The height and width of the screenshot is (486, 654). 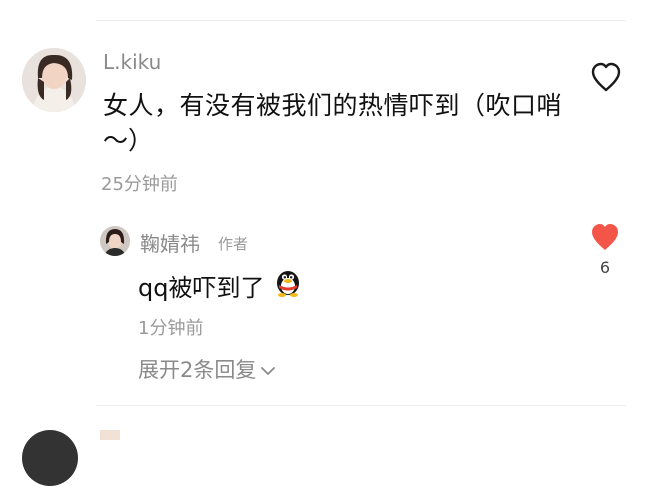 What do you see at coordinates (233, 244) in the screenshot?
I see `author-badge: 作者` at bounding box center [233, 244].